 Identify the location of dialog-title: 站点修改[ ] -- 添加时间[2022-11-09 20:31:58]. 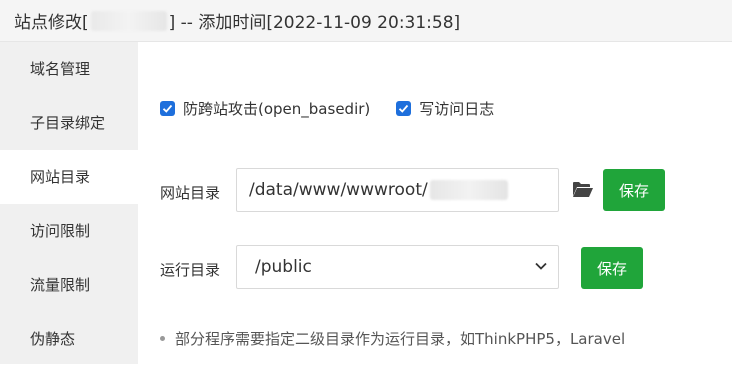
(237, 20).